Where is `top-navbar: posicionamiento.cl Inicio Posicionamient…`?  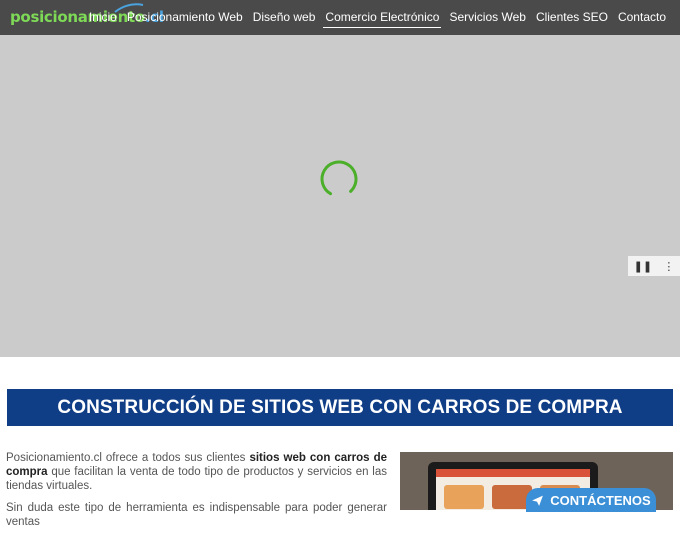 top-navbar: posicionamiento.cl Inicio Posicionamient… is located at coordinates (340, 17).